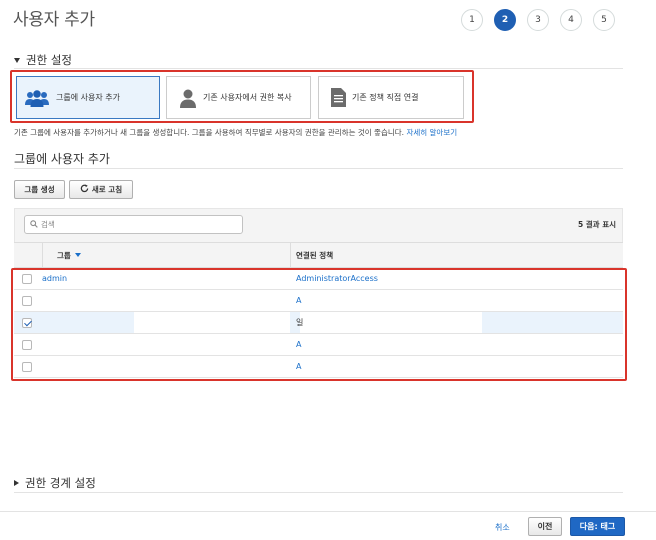  I want to click on permissions-section-toggle: 권한 설정, so click(43, 60).